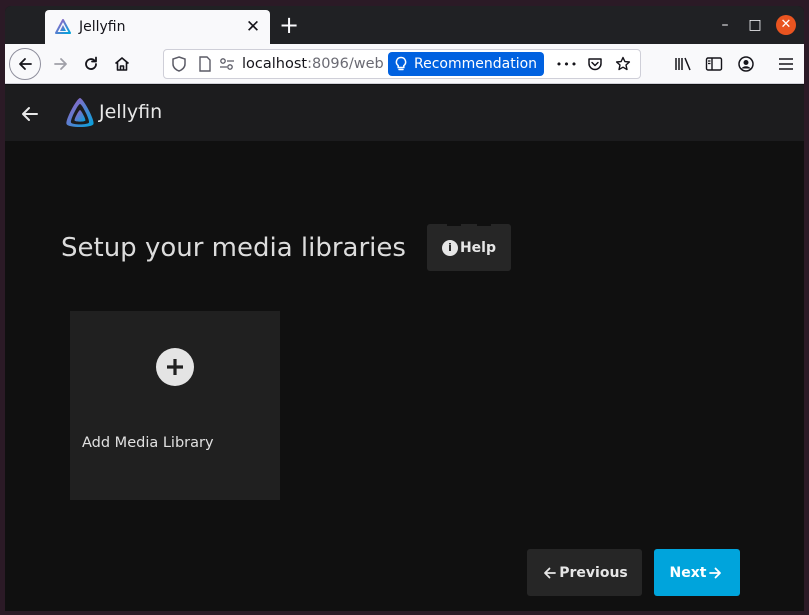 The height and width of the screenshot is (615, 809). What do you see at coordinates (567, 64) in the screenshot?
I see `page-actions-menu-icon: •••` at bounding box center [567, 64].